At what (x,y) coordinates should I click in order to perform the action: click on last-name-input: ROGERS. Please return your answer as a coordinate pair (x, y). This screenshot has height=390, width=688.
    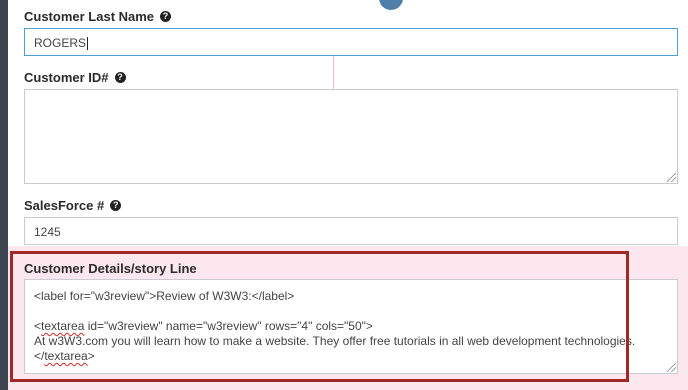
    Looking at the image, I should click on (351, 42).